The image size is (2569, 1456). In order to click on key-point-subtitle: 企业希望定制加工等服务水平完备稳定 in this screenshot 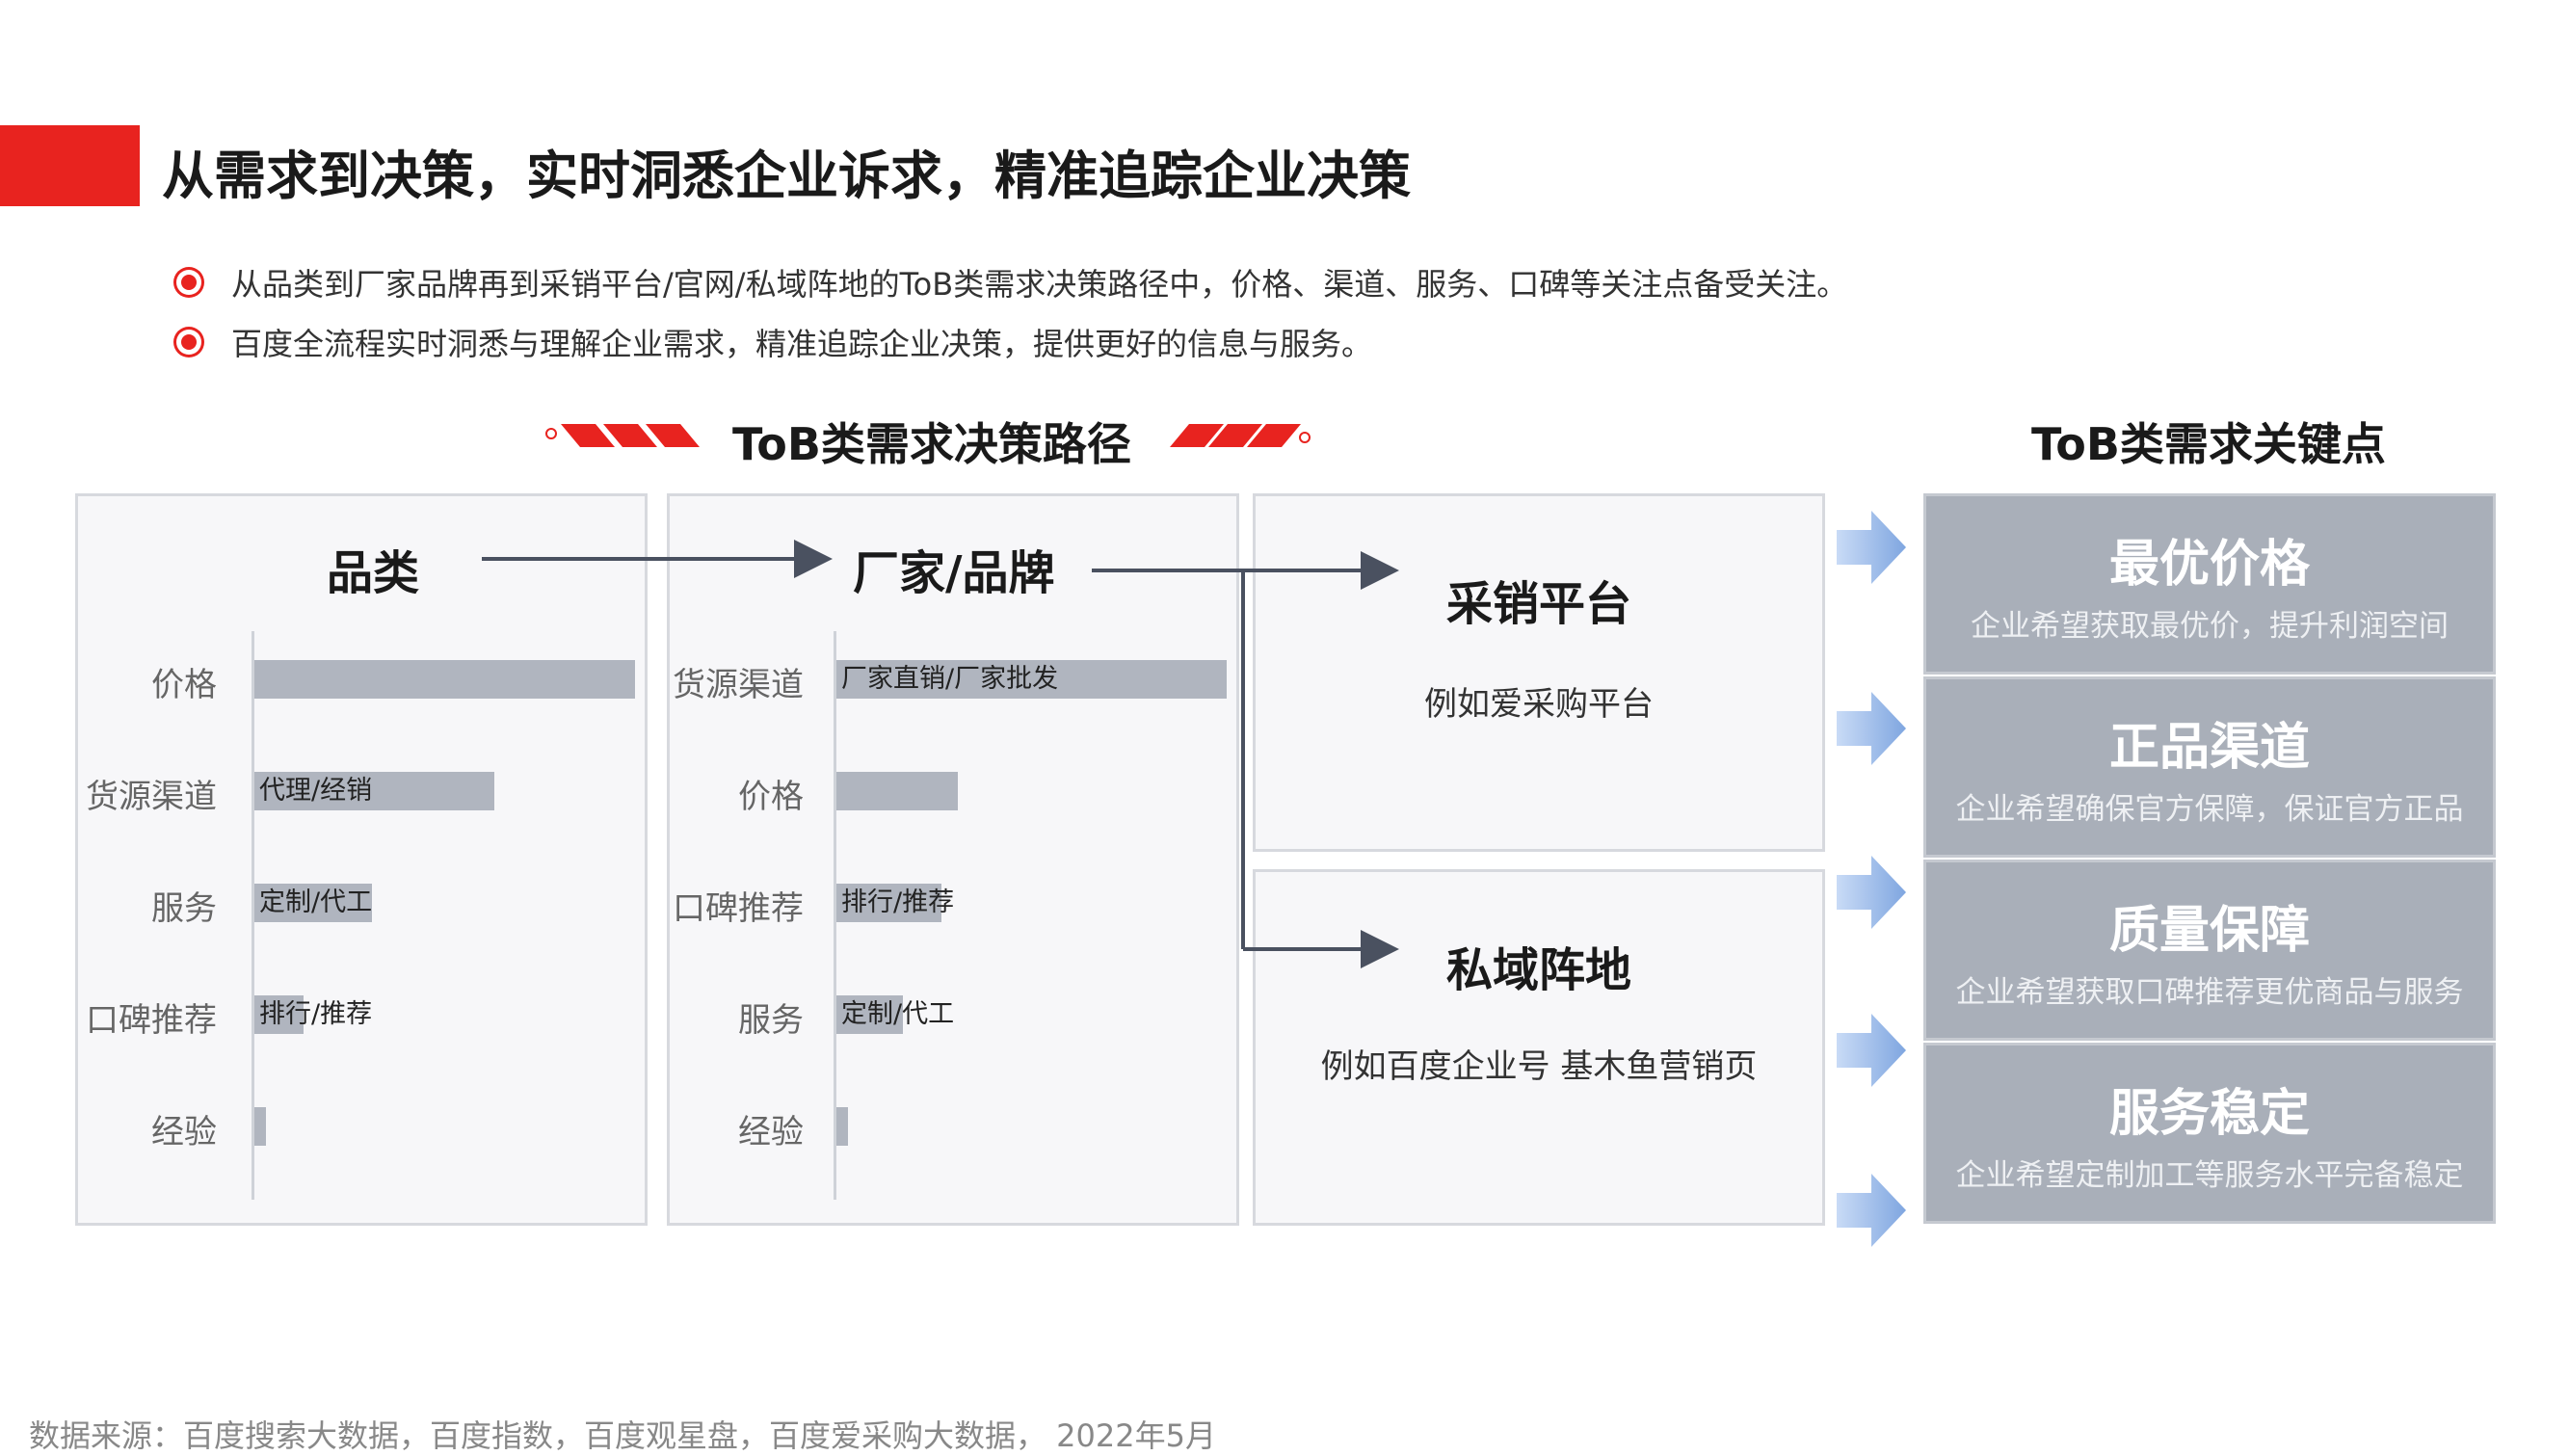, I will do `click(2209, 1175)`.